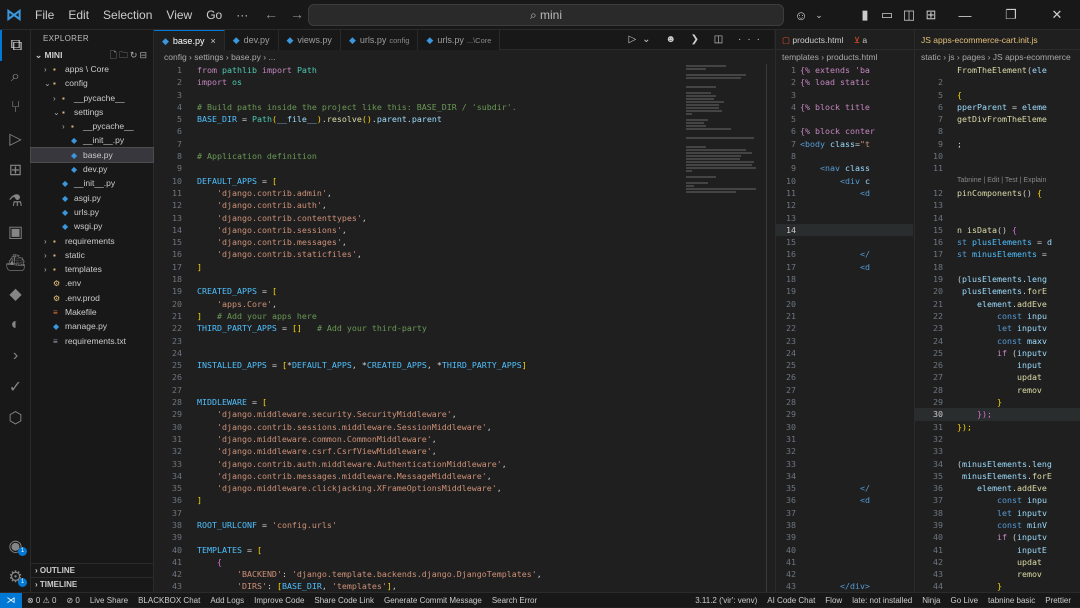  What do you see at coordinates (92, 241) in the screenshot?
I see `tree-item: › ▪ requirements` at bounding box center [92, 241].